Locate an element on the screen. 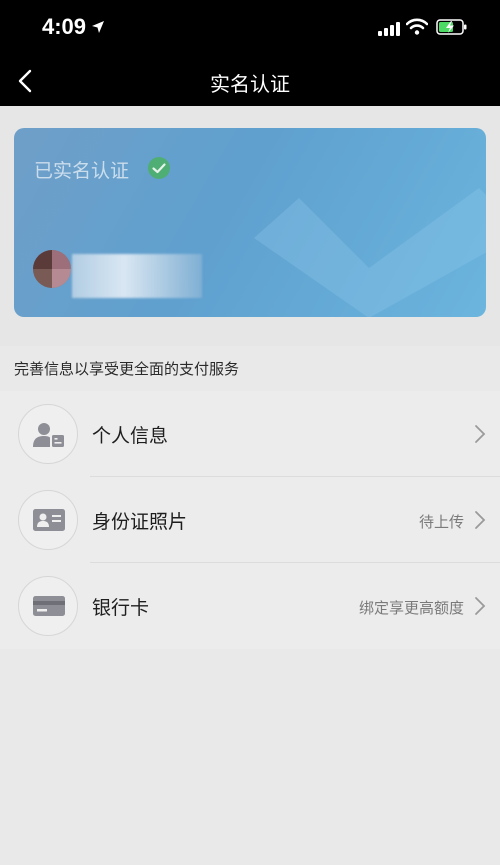 The width and height of the screenshot is (500, 865). avatar is located at coordinates (52, 269).